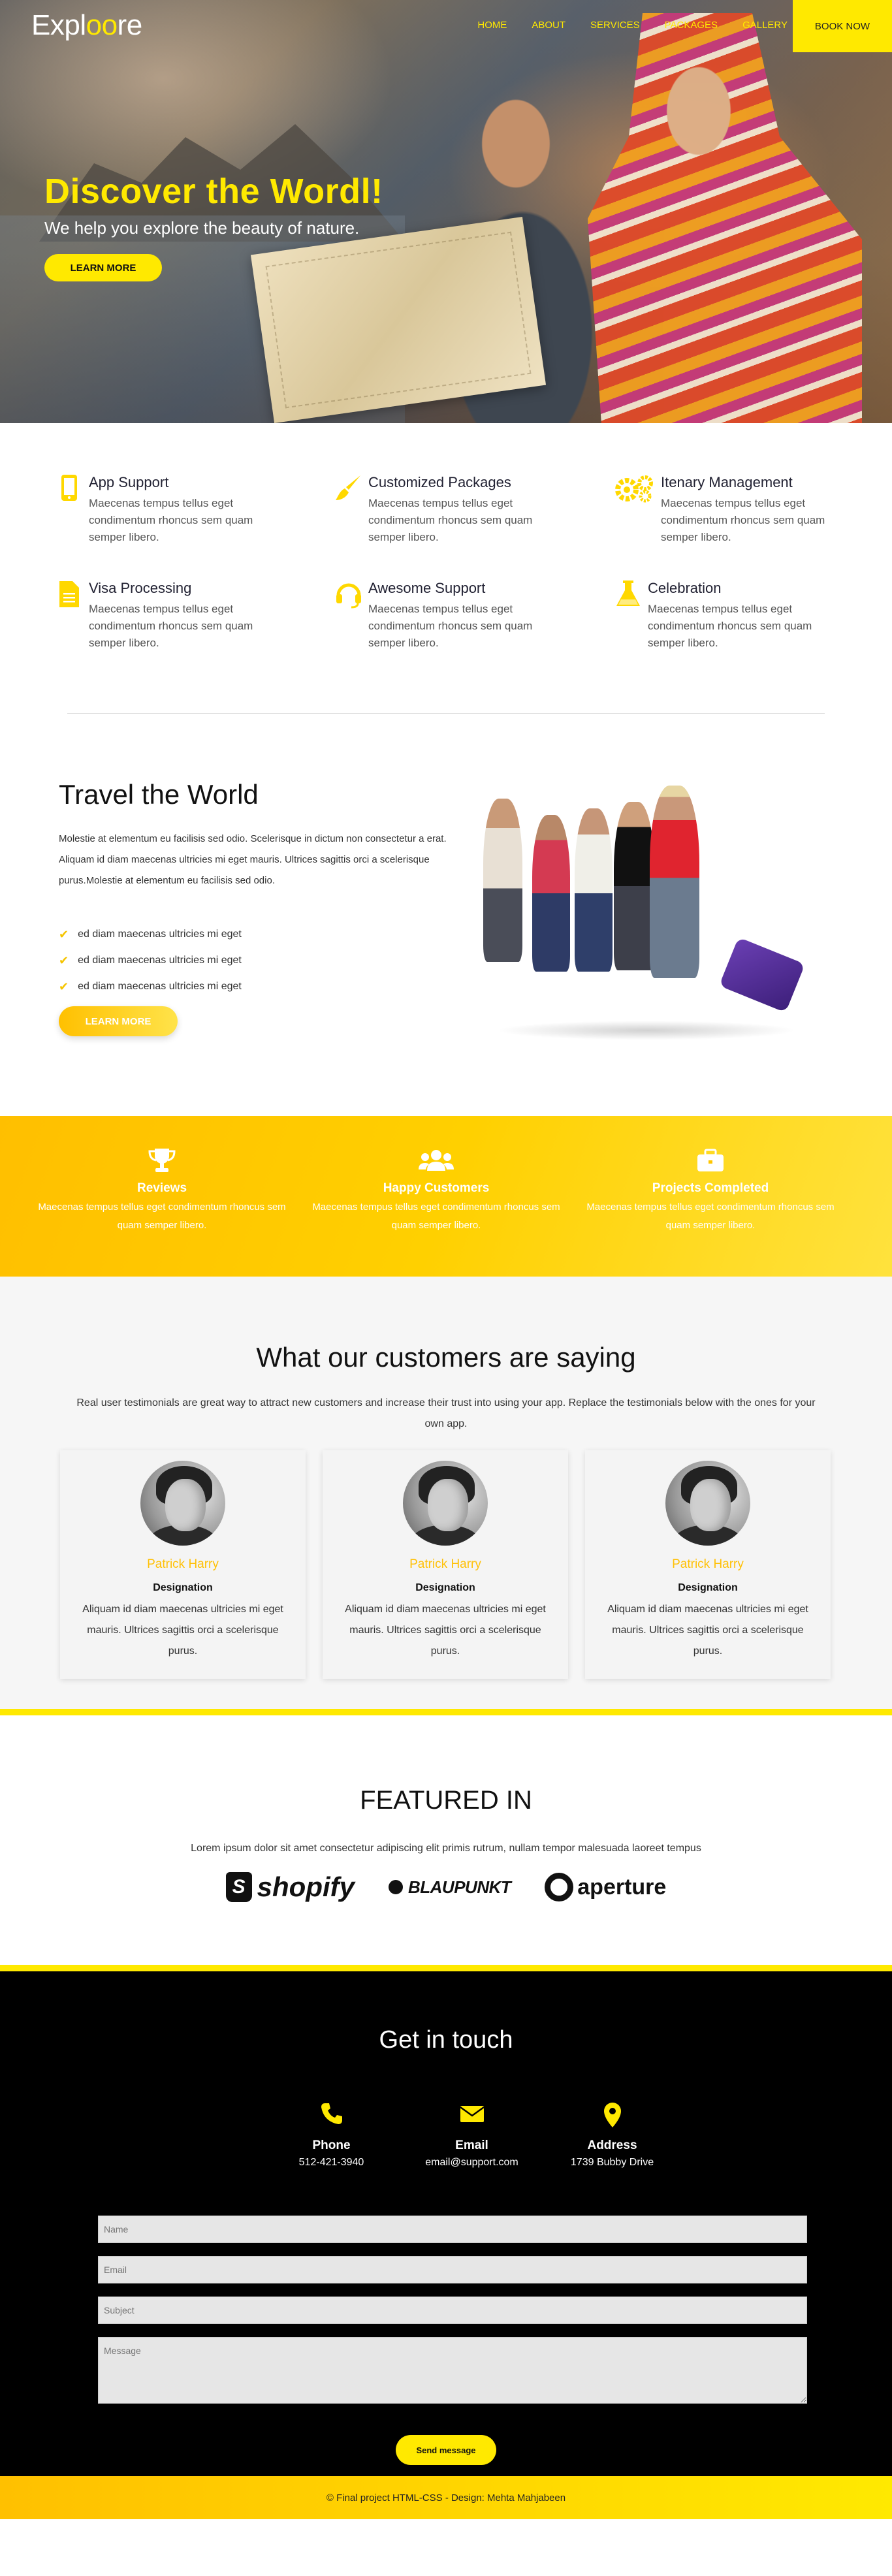 The height and width of the screenshot is (2576, 892). Describe the element at coordinates (612, 2116) in the screenshot. I see `map-pin-icon` at that location.